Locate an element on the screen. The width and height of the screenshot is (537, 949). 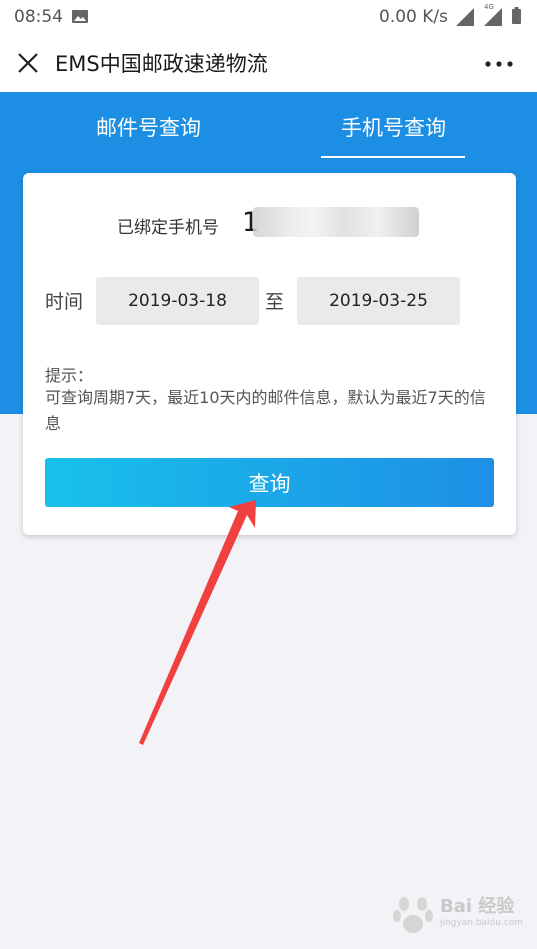
watermark-url: jingyan.baidu.com is located at coordinates (482, 923).